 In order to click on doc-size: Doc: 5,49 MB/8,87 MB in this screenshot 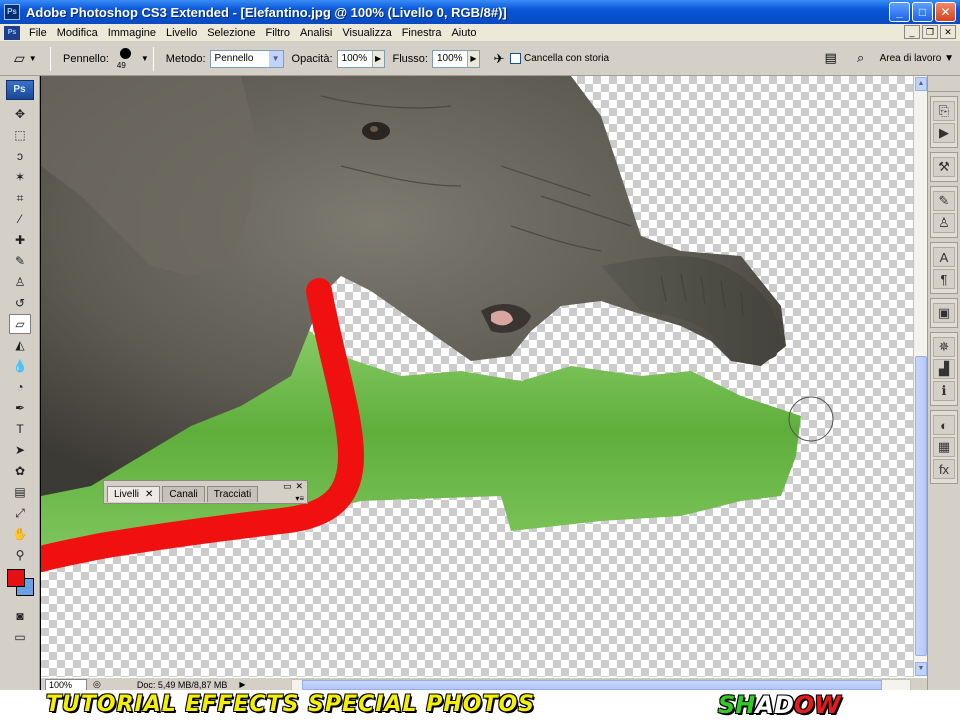, I will do `click(182, 684)`.